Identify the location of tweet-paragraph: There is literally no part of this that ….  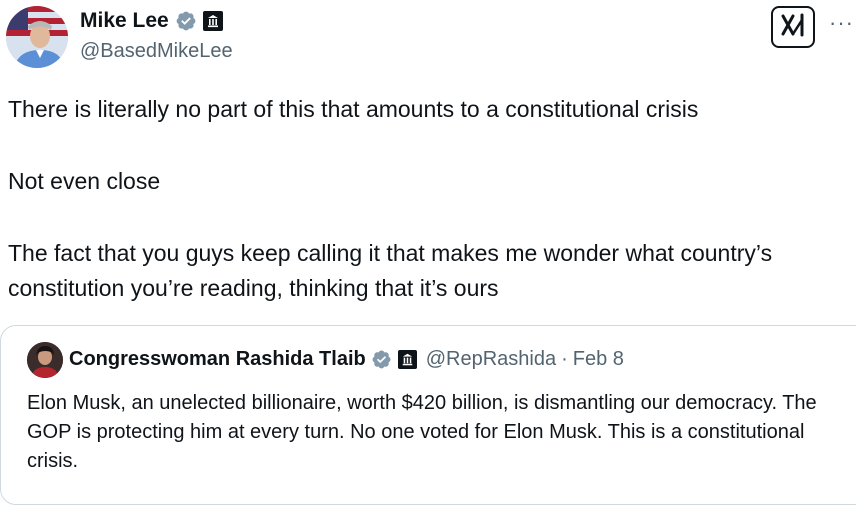
(353, 109).